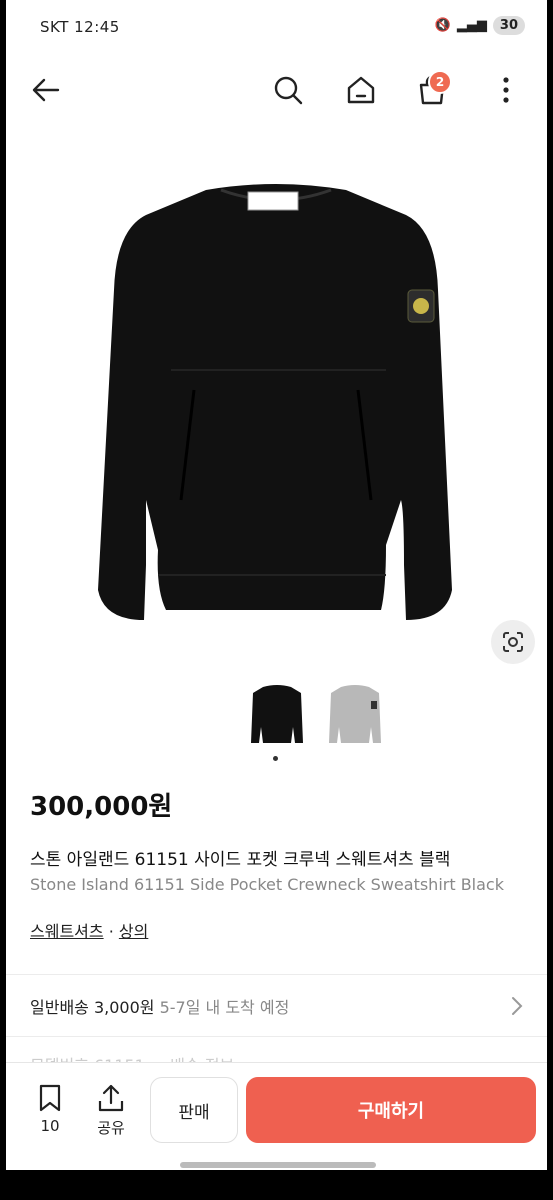 This screenshot has height=1200, width=553. Describe the element at coordinates (133, 931) in the screenshot. I see `category-link-tops: 상의` at that location.